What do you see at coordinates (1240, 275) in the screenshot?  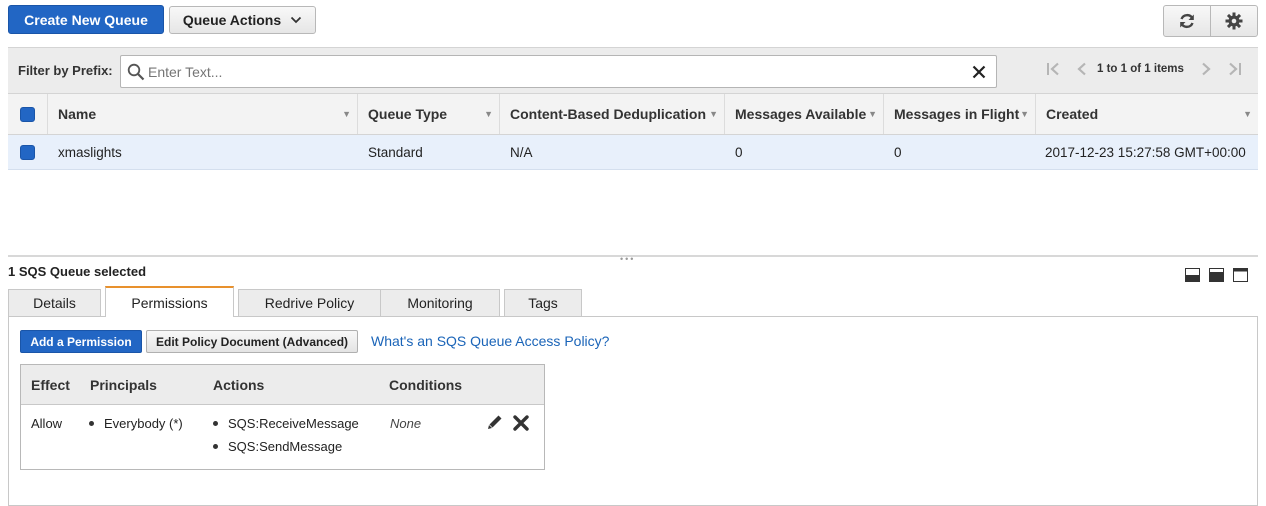 I see `layout-top-icon` at bounding box center [1240, 275].